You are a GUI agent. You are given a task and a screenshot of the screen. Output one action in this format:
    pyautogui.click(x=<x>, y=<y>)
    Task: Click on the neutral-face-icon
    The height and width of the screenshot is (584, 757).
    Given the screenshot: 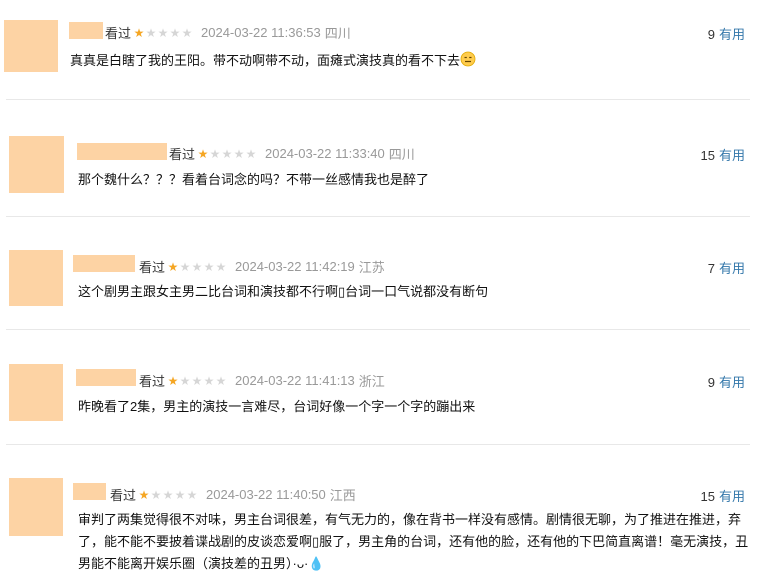 What is the action you would take?
    pyautogui.click(x=468, y=62)
    